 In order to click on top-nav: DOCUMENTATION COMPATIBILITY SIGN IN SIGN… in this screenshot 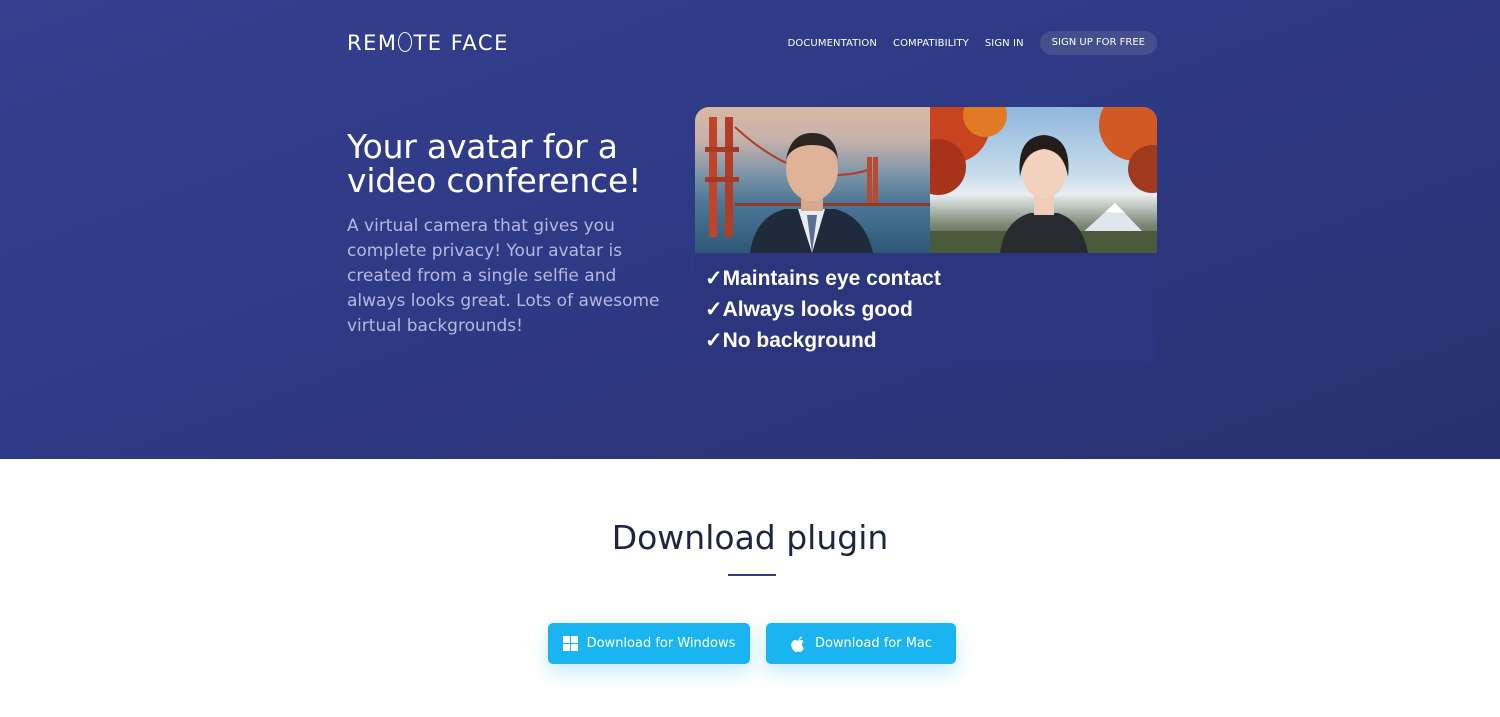, I will do `click(972, 43)`.